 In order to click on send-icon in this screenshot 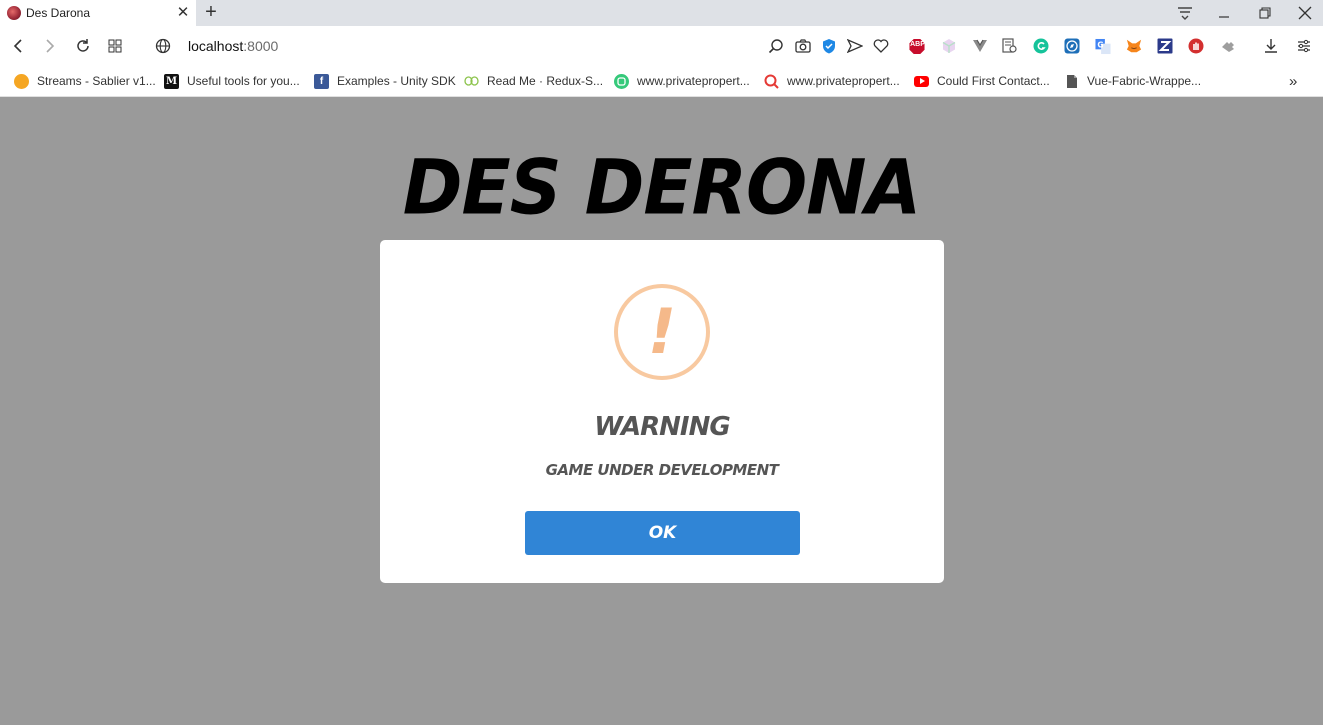, I will do `click(855, 46)`.